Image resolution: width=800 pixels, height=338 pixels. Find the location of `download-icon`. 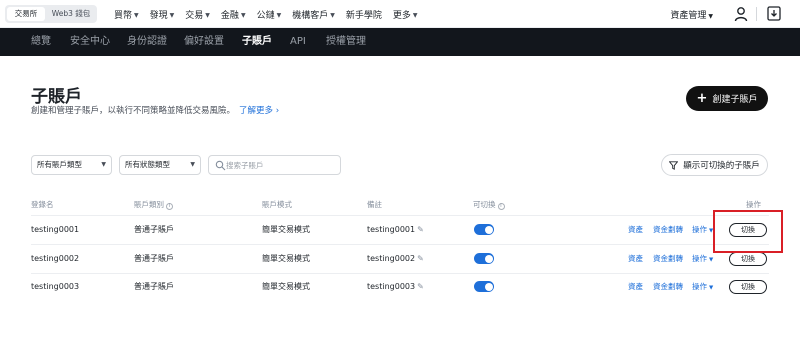

download-icon is located at coordinates (774, 13).